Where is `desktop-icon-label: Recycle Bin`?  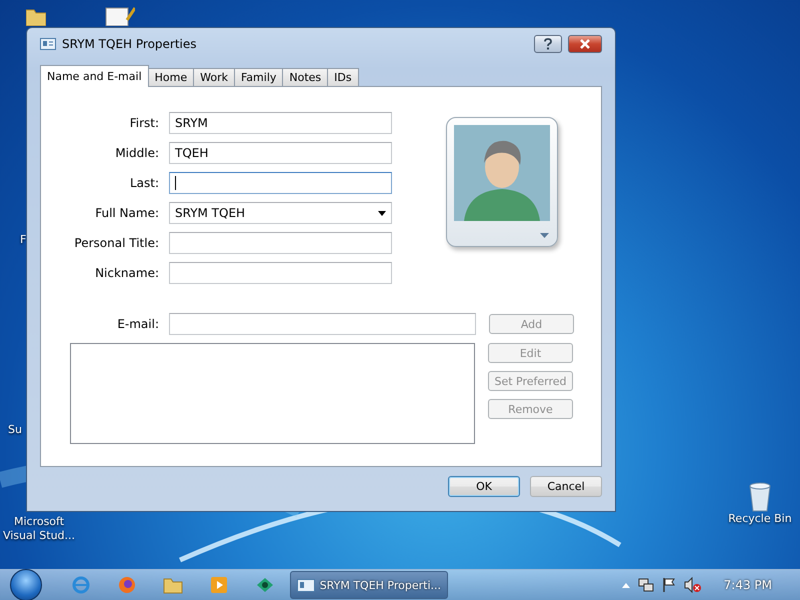 desktop-icon-label: Recycle Bin is located at coordinates (760, 519).